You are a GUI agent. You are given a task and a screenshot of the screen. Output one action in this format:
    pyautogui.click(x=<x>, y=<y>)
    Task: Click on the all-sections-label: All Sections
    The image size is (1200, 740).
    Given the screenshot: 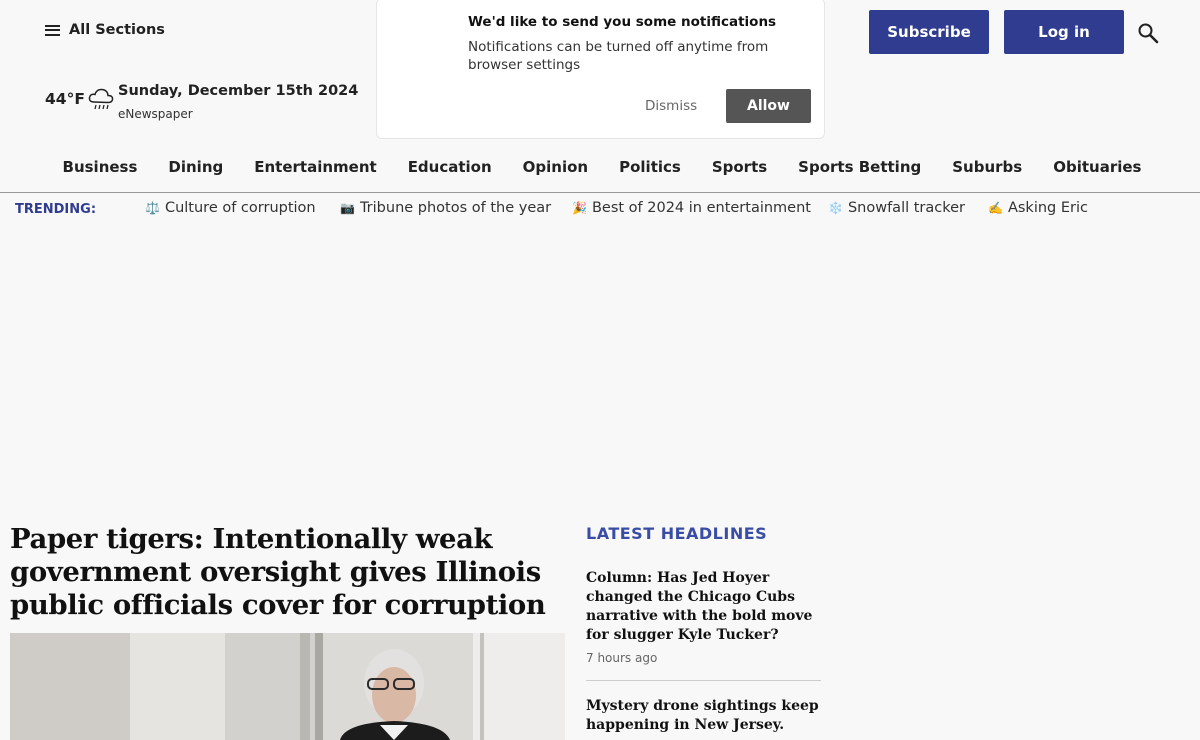 What is the action you would take?
    pyautogui.click(x=117, y=30)
    